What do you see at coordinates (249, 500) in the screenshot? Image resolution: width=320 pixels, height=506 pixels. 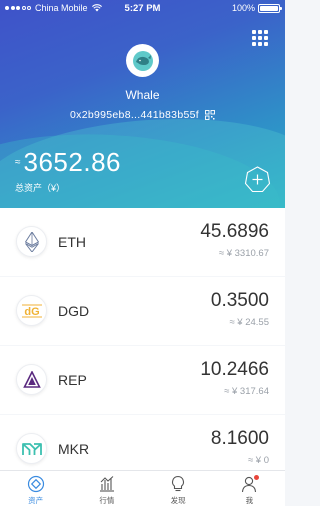 I see `tab-label: 我` at bounding box center [249, 500].